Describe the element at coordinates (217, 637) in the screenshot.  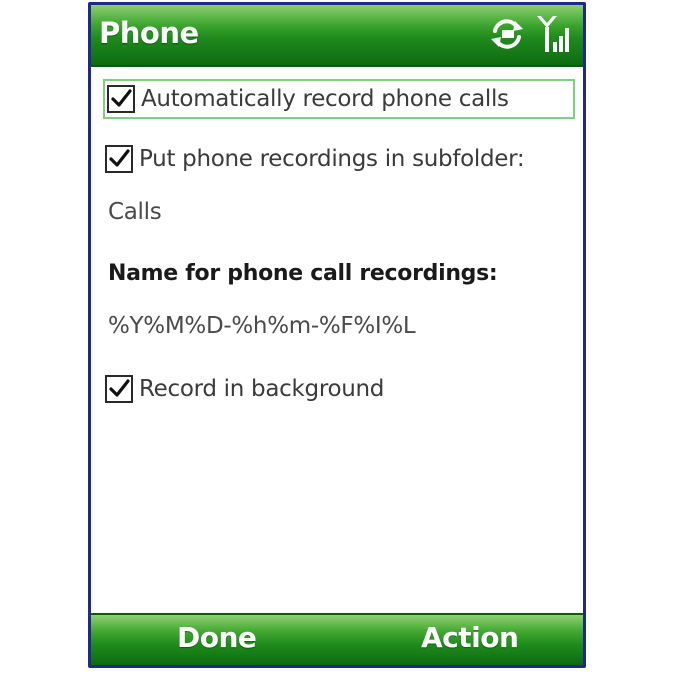
I see `done-softkey: Done` at that location.